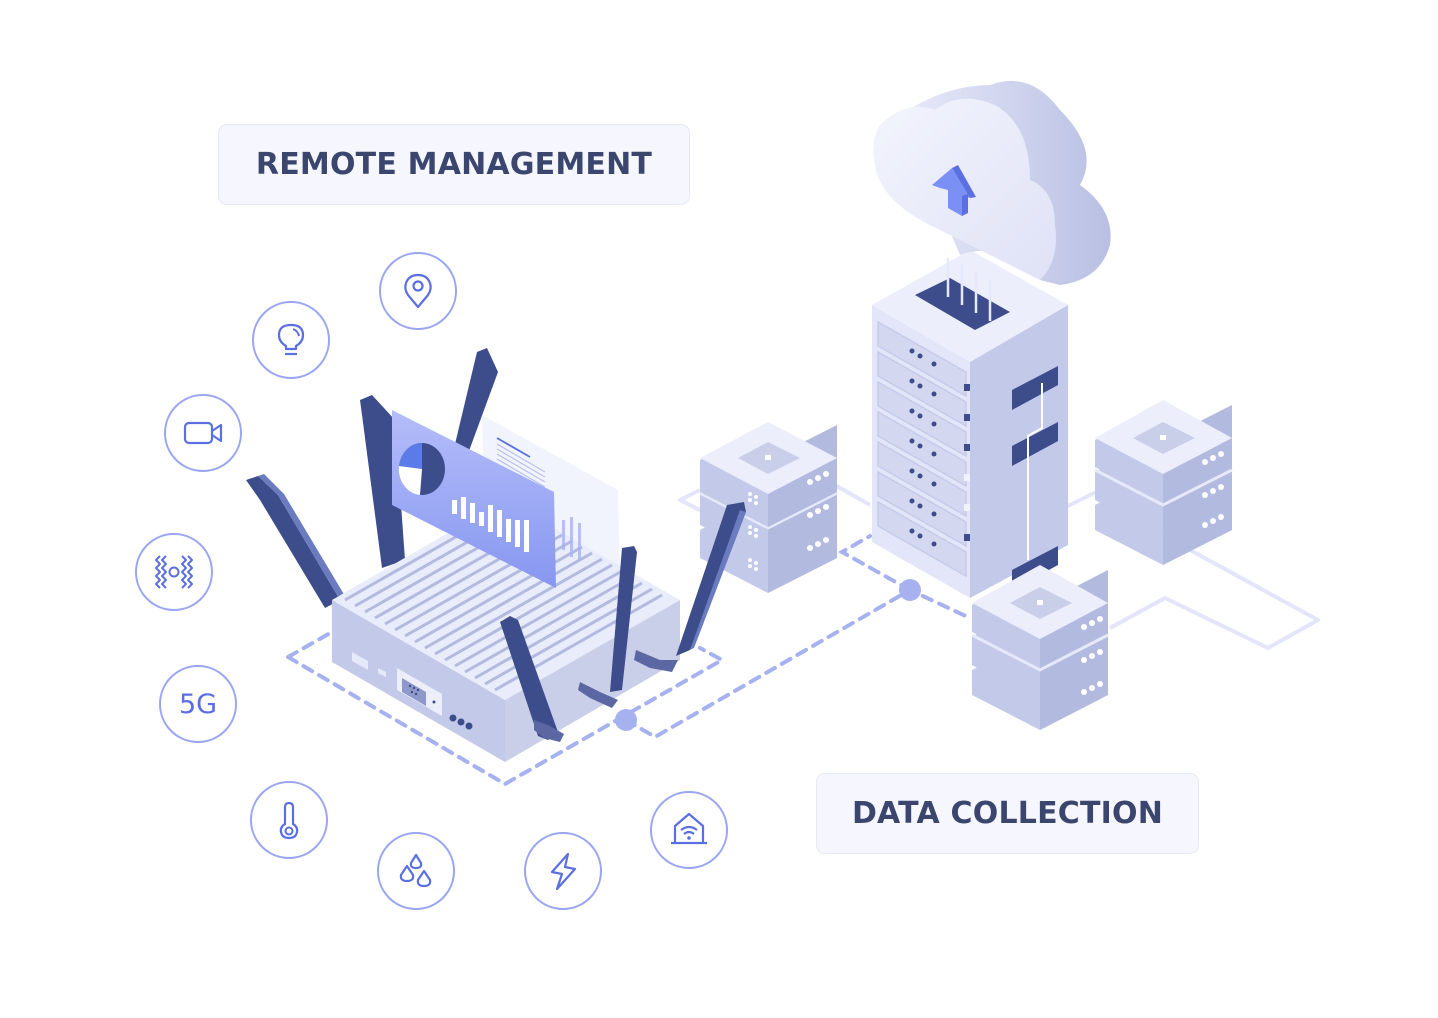  Describe the element at coordinates (496, 555) in the screenshot. I see `router-gateway` at that location.